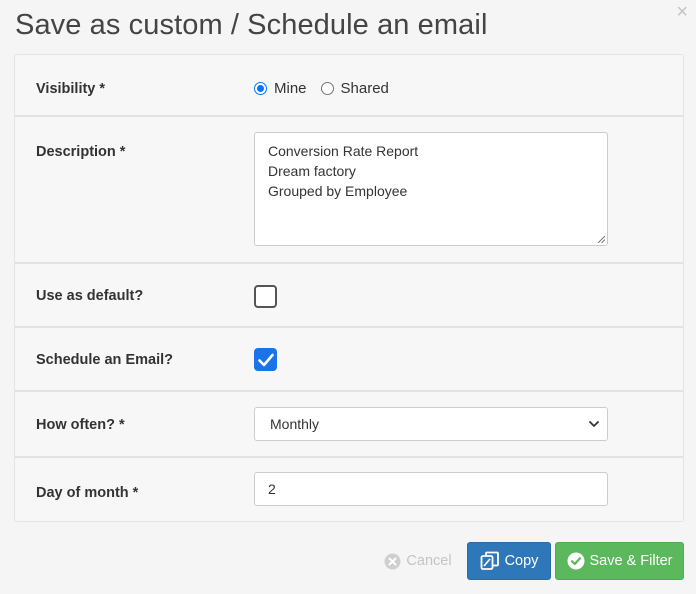 This screenshot has width=696, height=594. I want to click on checkmark-icon, so click(265, 359).